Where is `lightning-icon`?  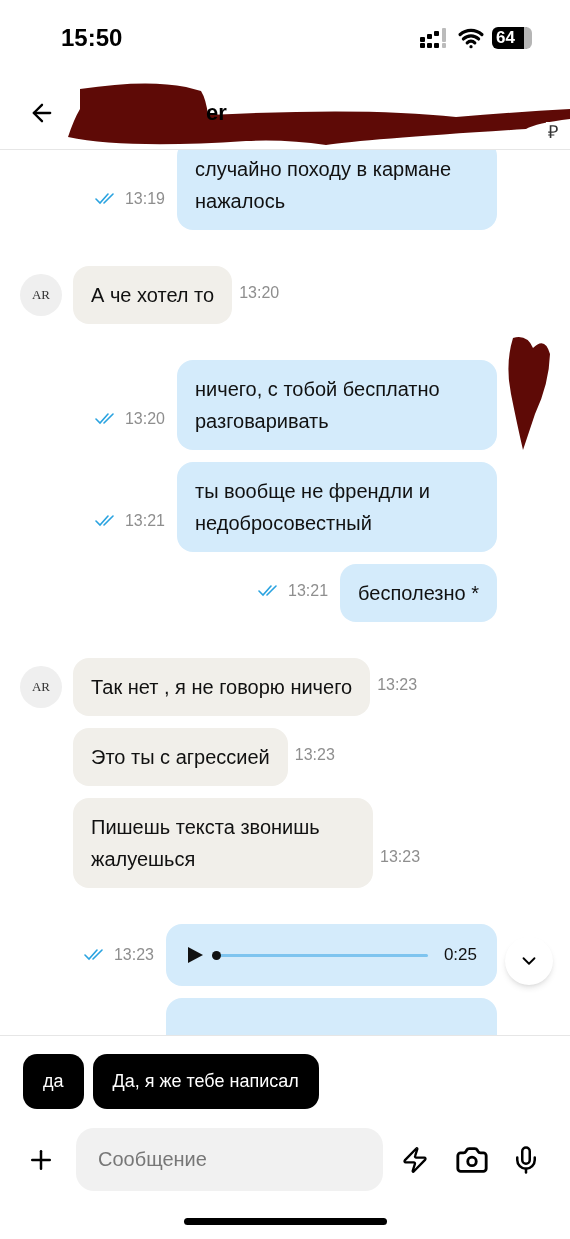
lightning-icon is located at coordinates (415, 1159).